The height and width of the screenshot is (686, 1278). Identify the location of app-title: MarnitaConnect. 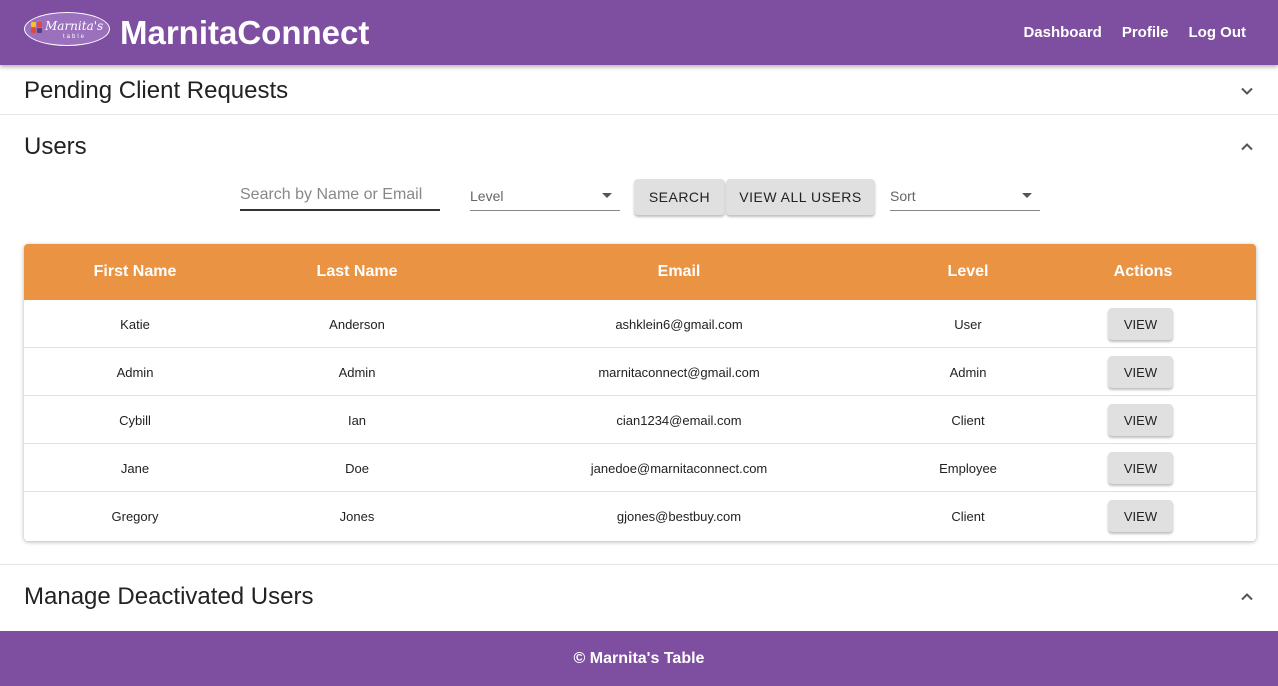
(245, 32).